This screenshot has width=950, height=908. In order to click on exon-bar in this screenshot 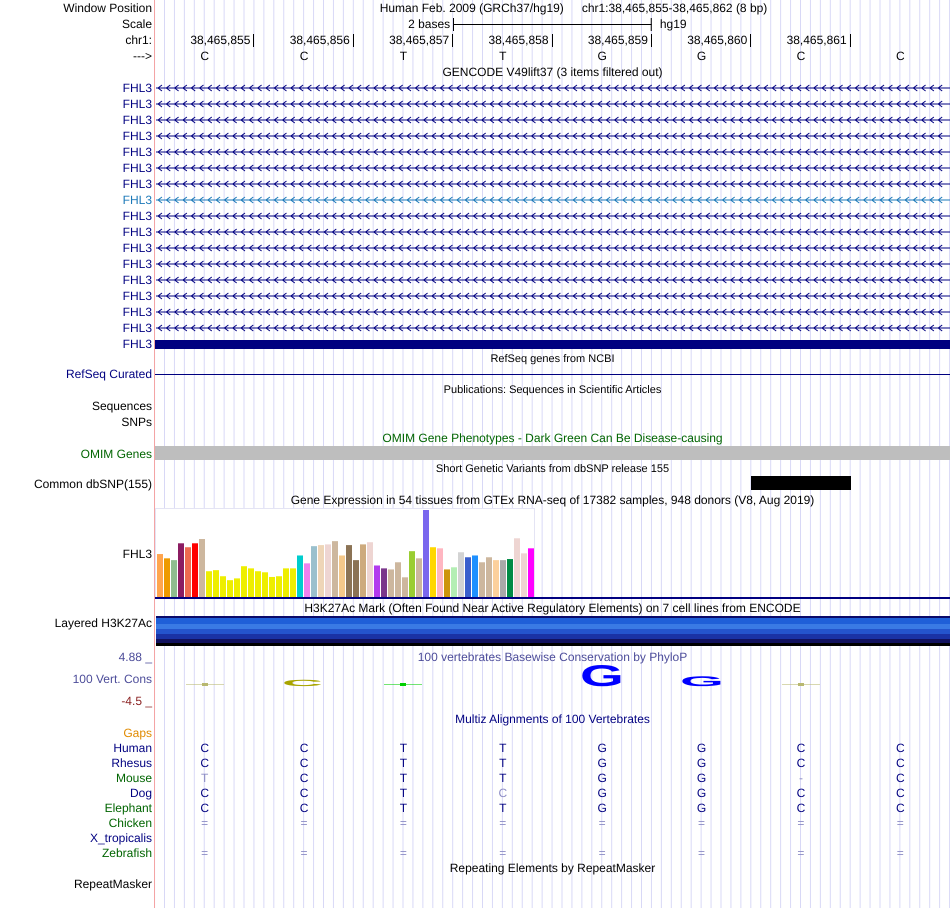, I will do `click(552, 344)`.